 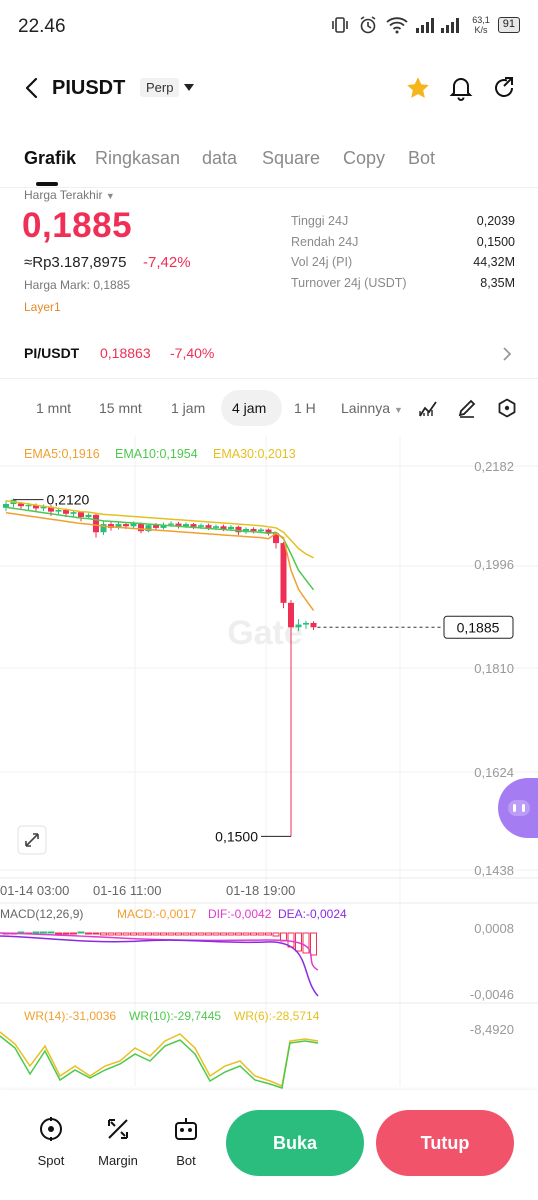 What do you see at coordinates (120, 408) in the screenshot?
I see `interval-15m: 15 mnt` at bounding box center [120, 408].